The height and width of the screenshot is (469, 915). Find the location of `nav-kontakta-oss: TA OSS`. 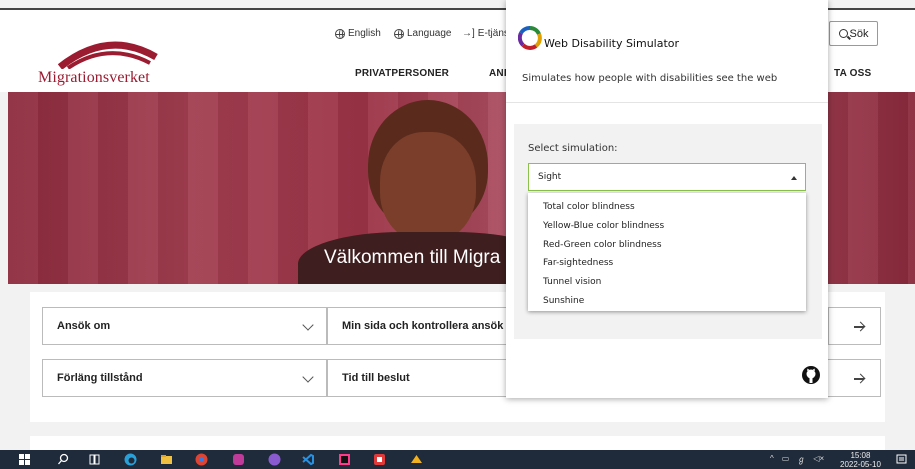

nav-kontakta-oss: TA OSS is located at coordinates (852, 73).